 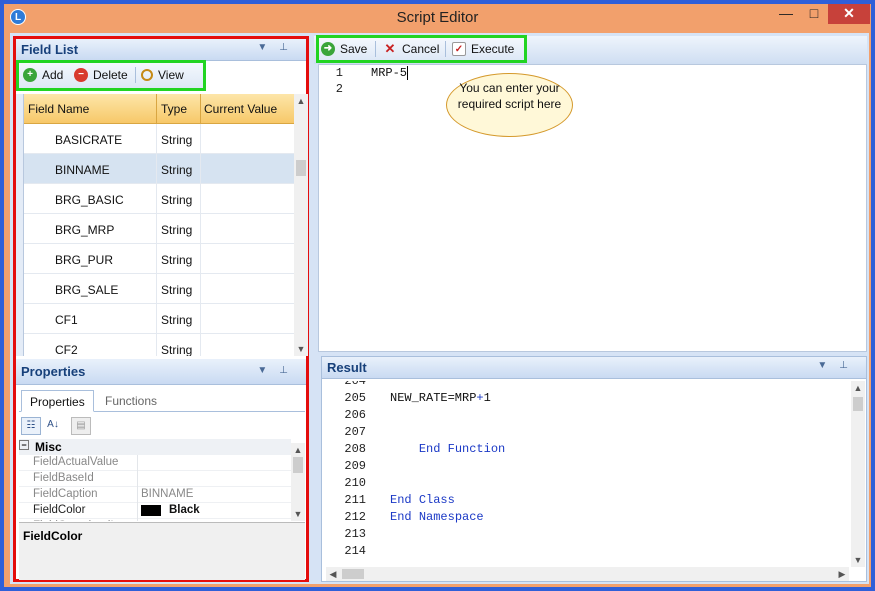 What do you see at coordinates (842, 574) in the screenshot?
I see `scroll-right-arrow-icon: ▶` at bounding box center [842, 574].